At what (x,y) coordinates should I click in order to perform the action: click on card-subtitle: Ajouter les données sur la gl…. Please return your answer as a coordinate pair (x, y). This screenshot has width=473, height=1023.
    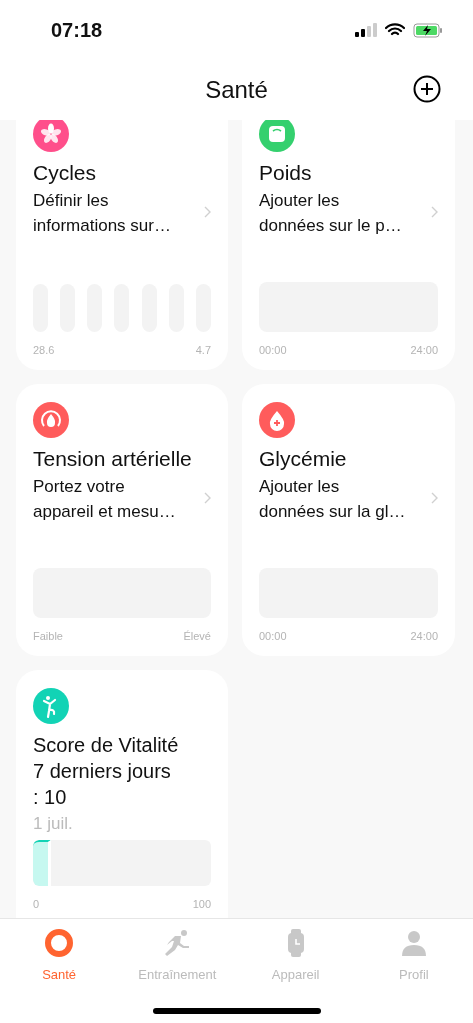
    Looking at the image, I should click on (333, 499).